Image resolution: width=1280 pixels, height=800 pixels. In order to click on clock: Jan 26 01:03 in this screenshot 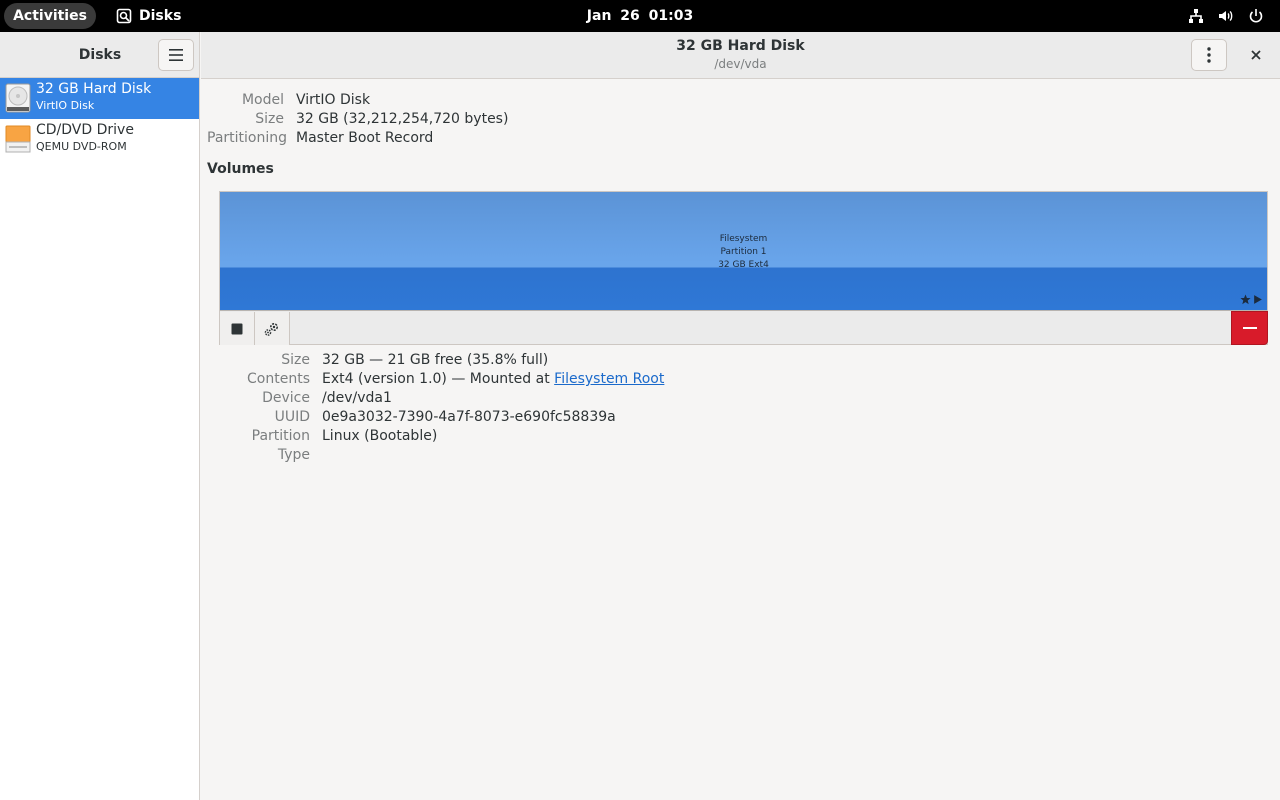, I will do `click(640, 16)`.